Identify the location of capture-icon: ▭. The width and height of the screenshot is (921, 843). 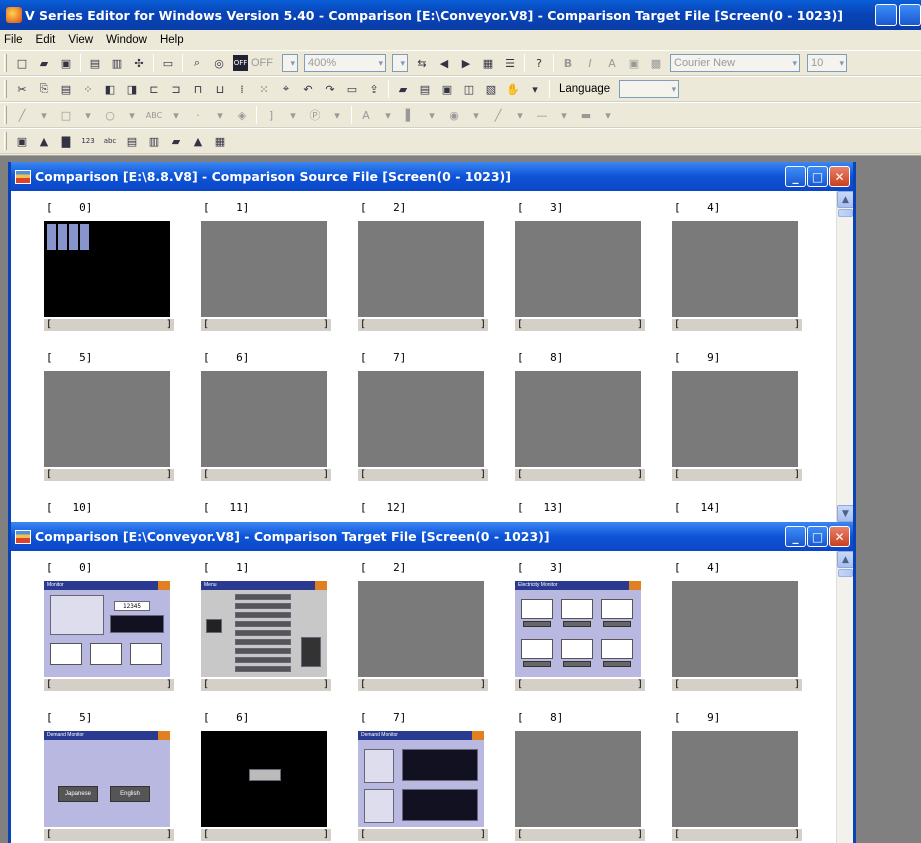
(352, 89).